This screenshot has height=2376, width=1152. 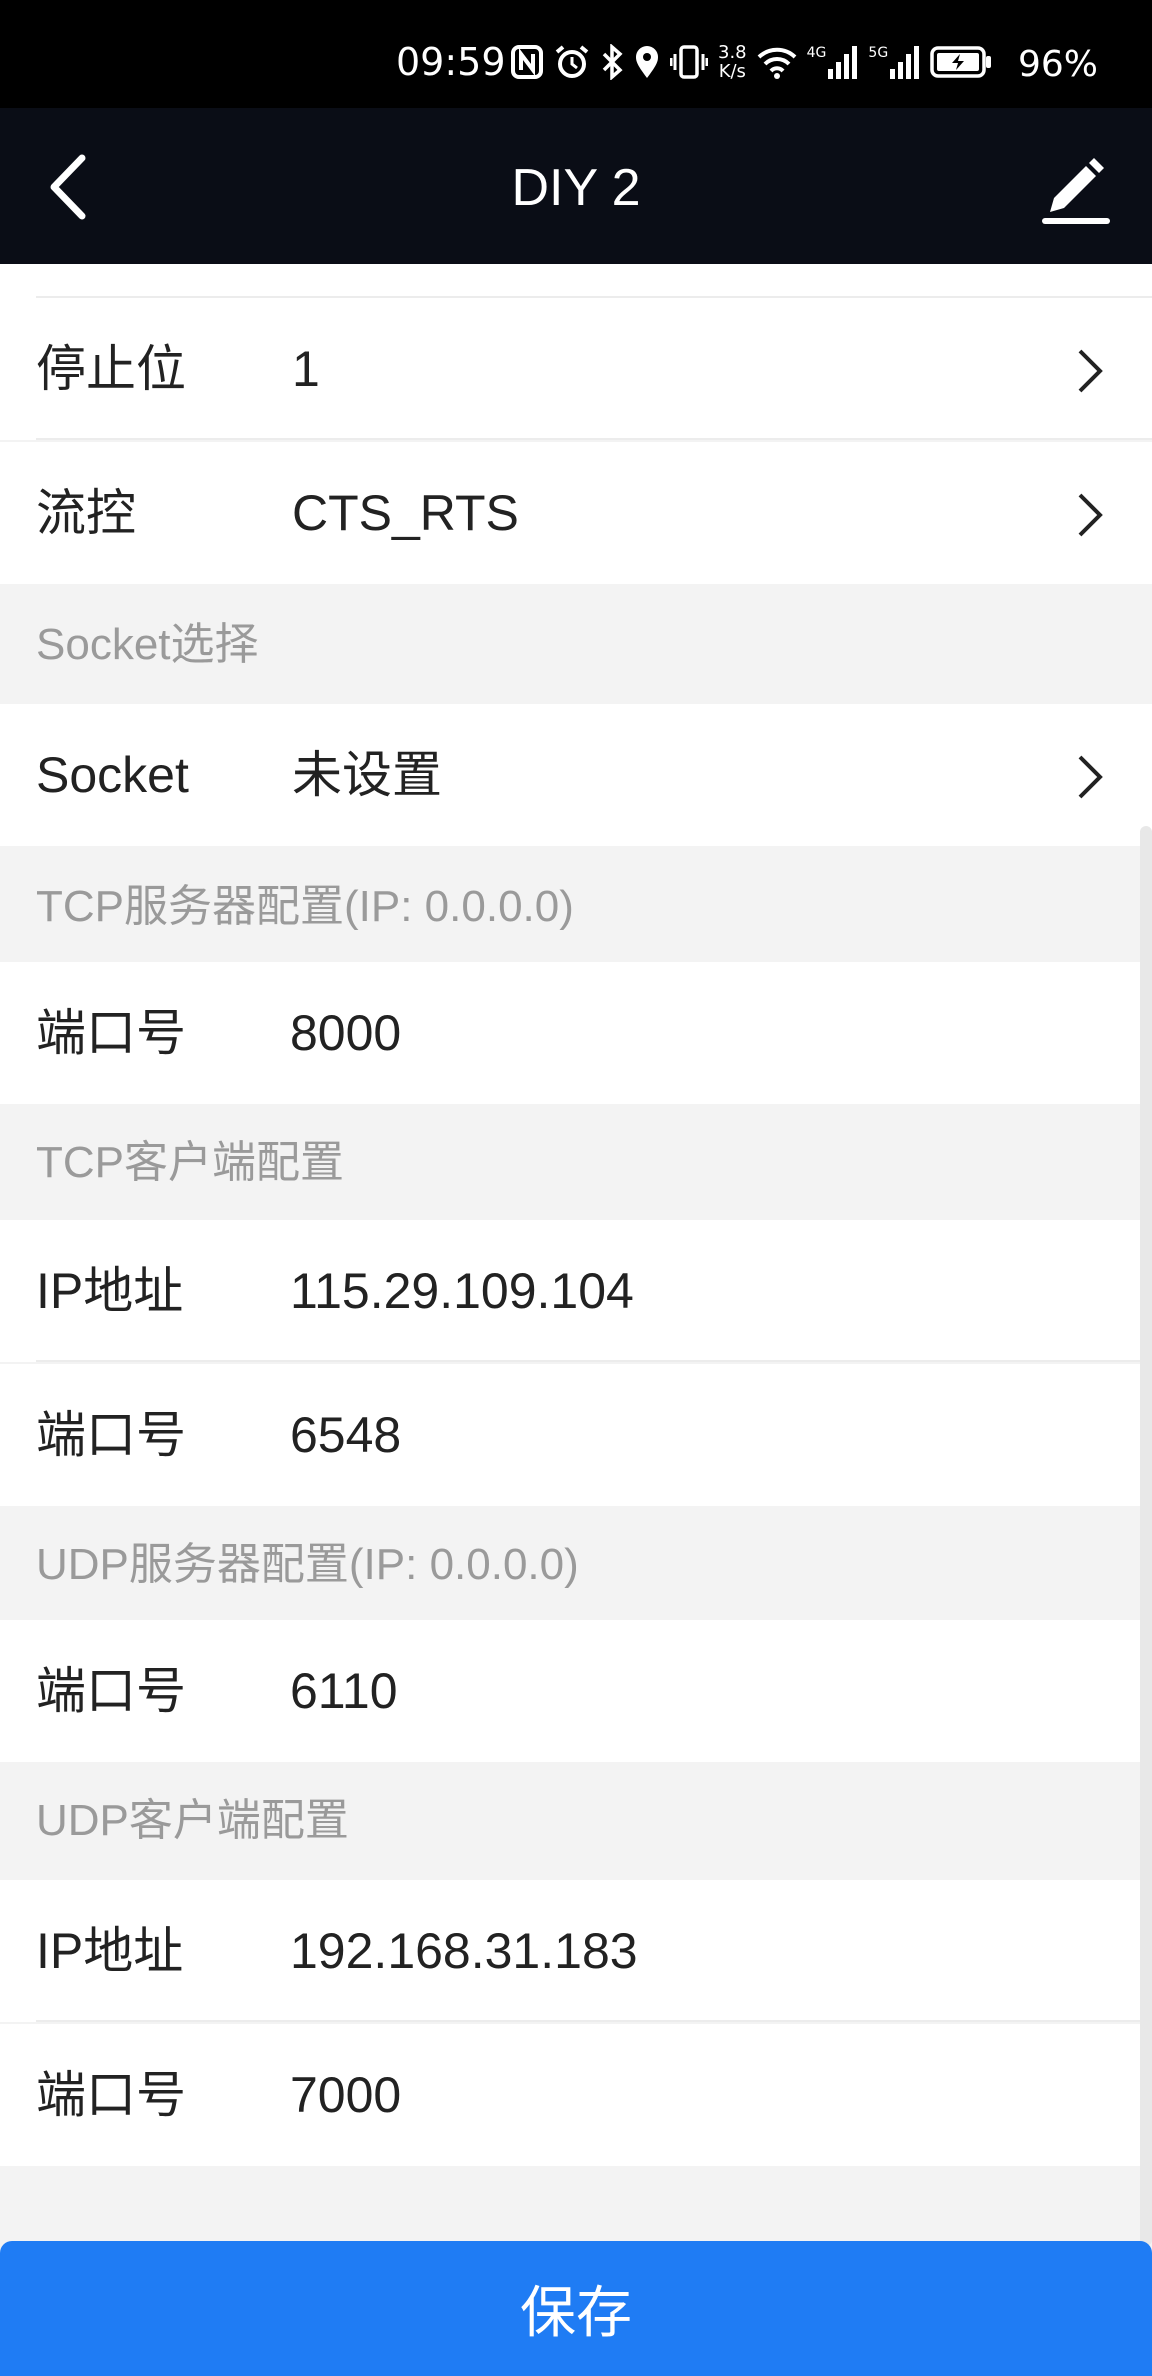 I want to click on stop-bits-row: 停止位 1, so click(x=576, y=369).